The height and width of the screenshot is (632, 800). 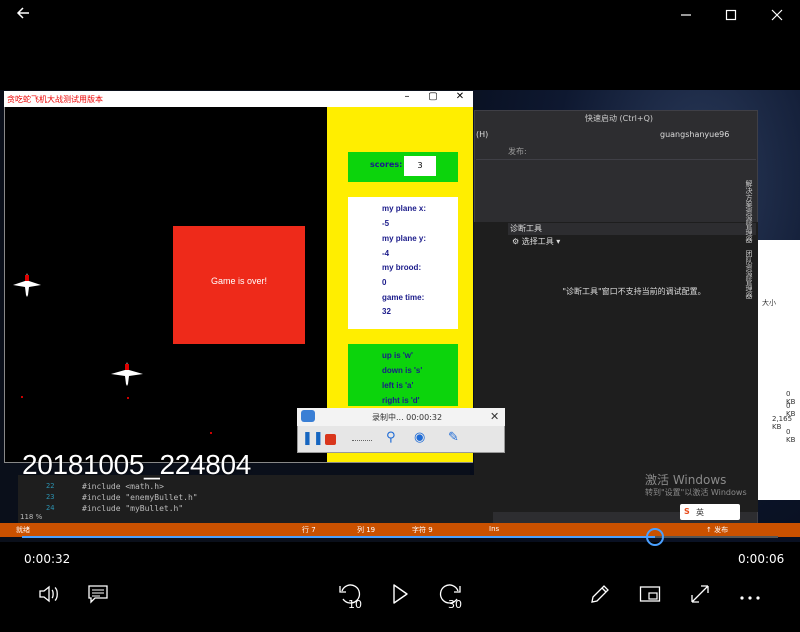 I want to click on brood-value: 0, so click(x=384, y=282).